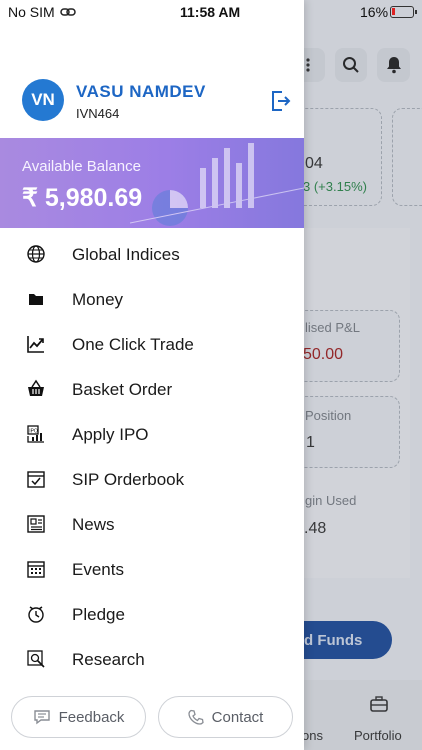  I want to click on menu-item-label: Events, so click(98, 569).